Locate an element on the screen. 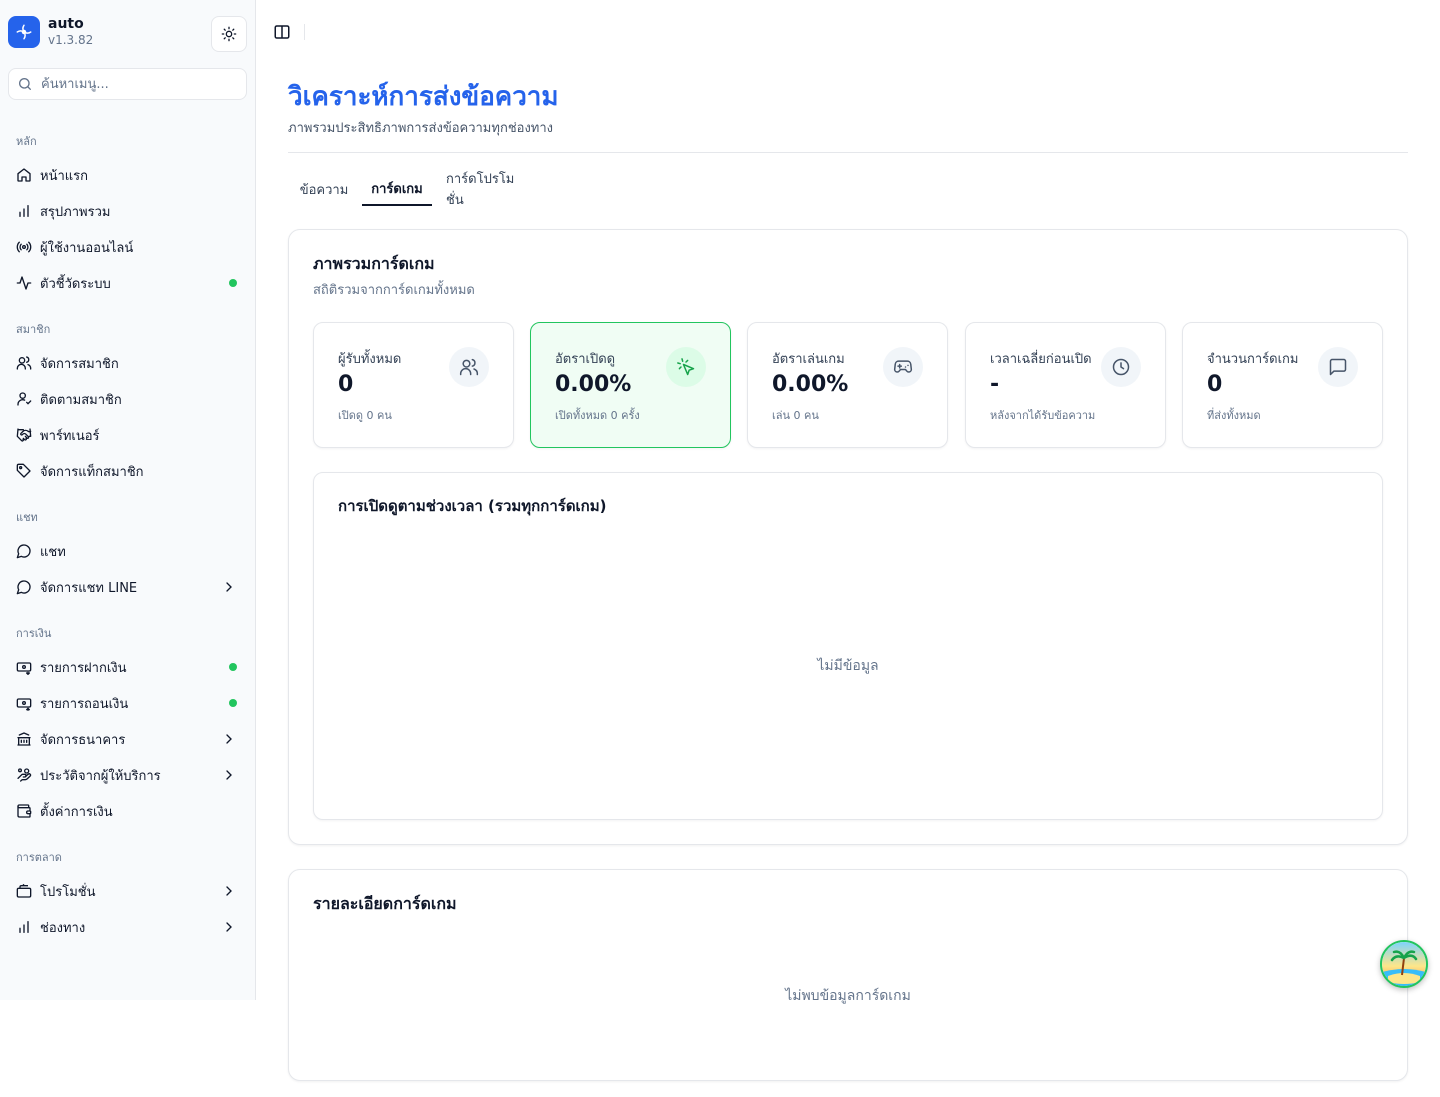 Image resolution: width=1440 pixels, height=1097 pixels. message-square-icon is located at coordinates (1338, 367).